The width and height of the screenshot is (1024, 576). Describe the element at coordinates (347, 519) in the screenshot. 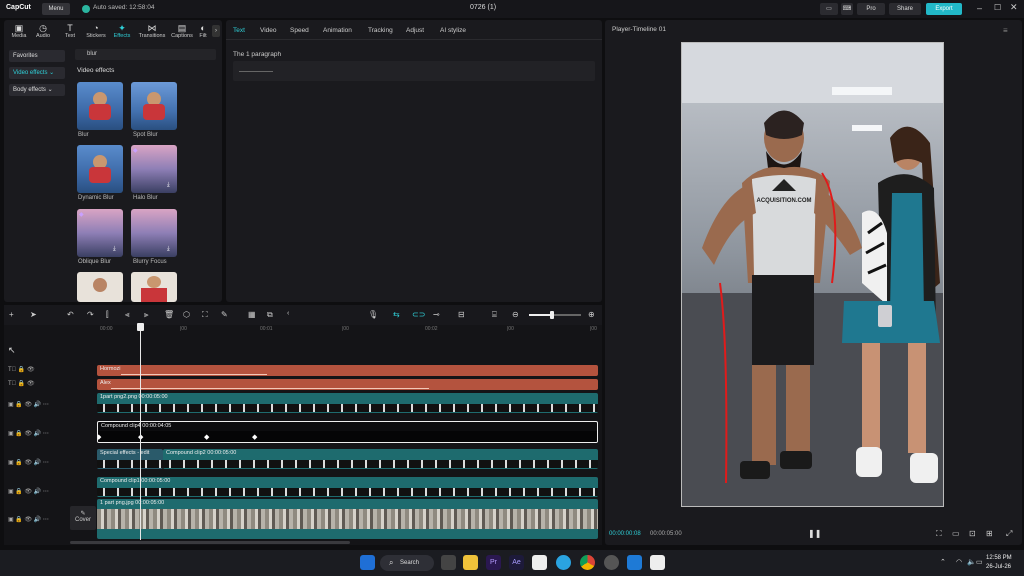

I see `main-clip-1part-jpg: 1 part png.jpg 00:00:05:00` at that location.